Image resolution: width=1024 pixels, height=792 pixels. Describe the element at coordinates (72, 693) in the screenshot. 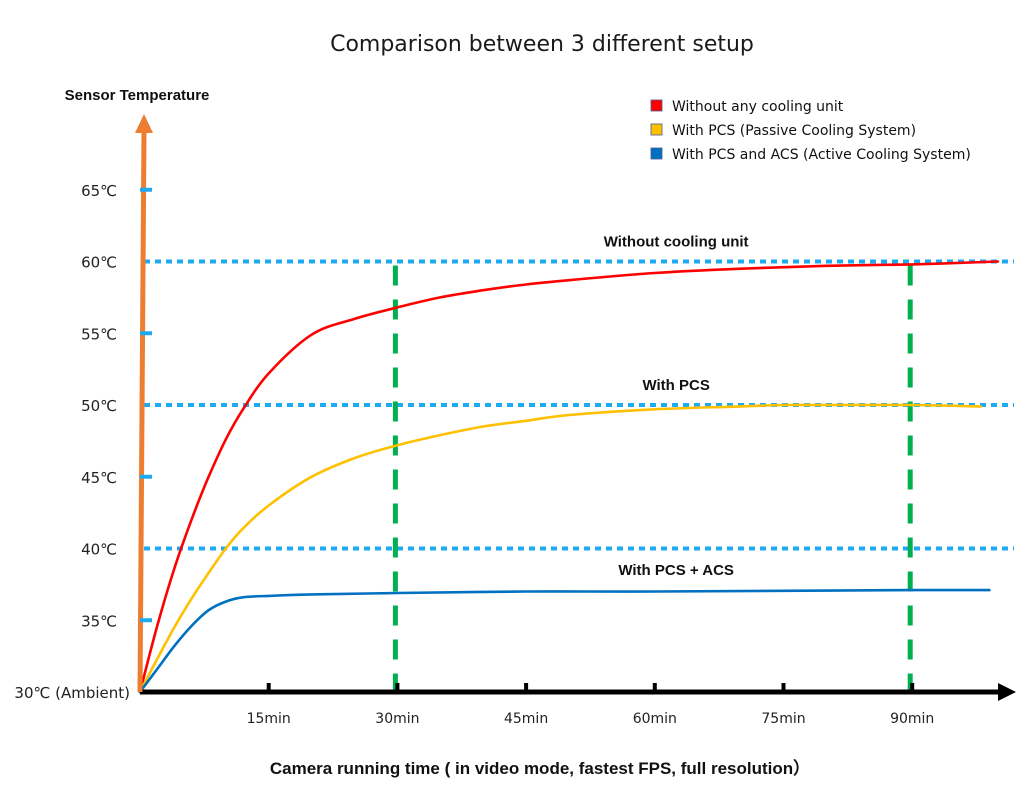

I see `y-tick-label-30: 30℃ (Ambient)` at that location.